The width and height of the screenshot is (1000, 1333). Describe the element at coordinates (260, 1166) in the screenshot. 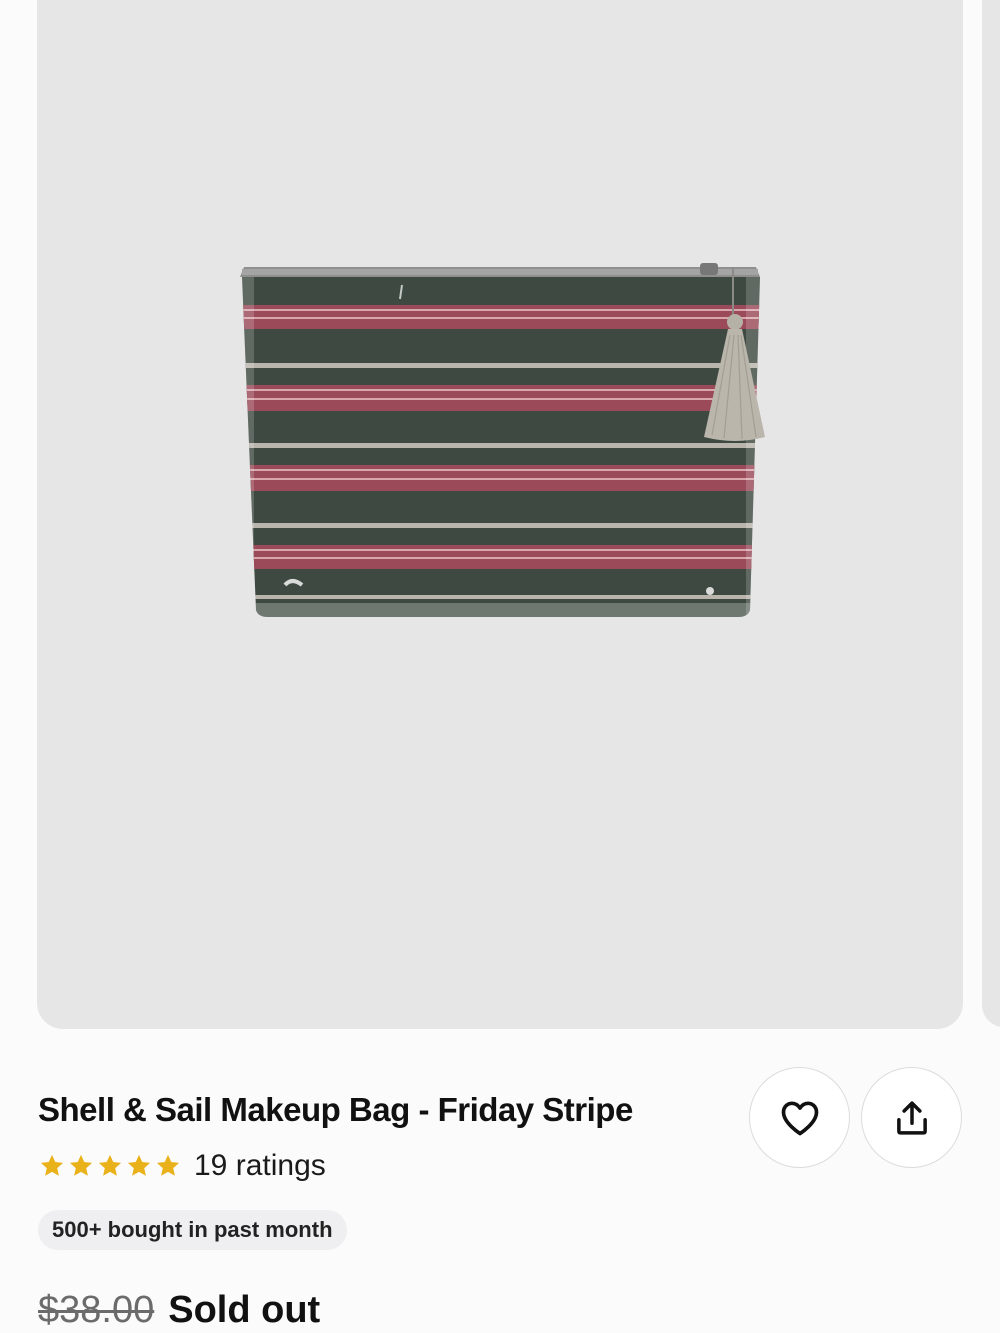

I see `ratings-count: 19 ratings` at that location.